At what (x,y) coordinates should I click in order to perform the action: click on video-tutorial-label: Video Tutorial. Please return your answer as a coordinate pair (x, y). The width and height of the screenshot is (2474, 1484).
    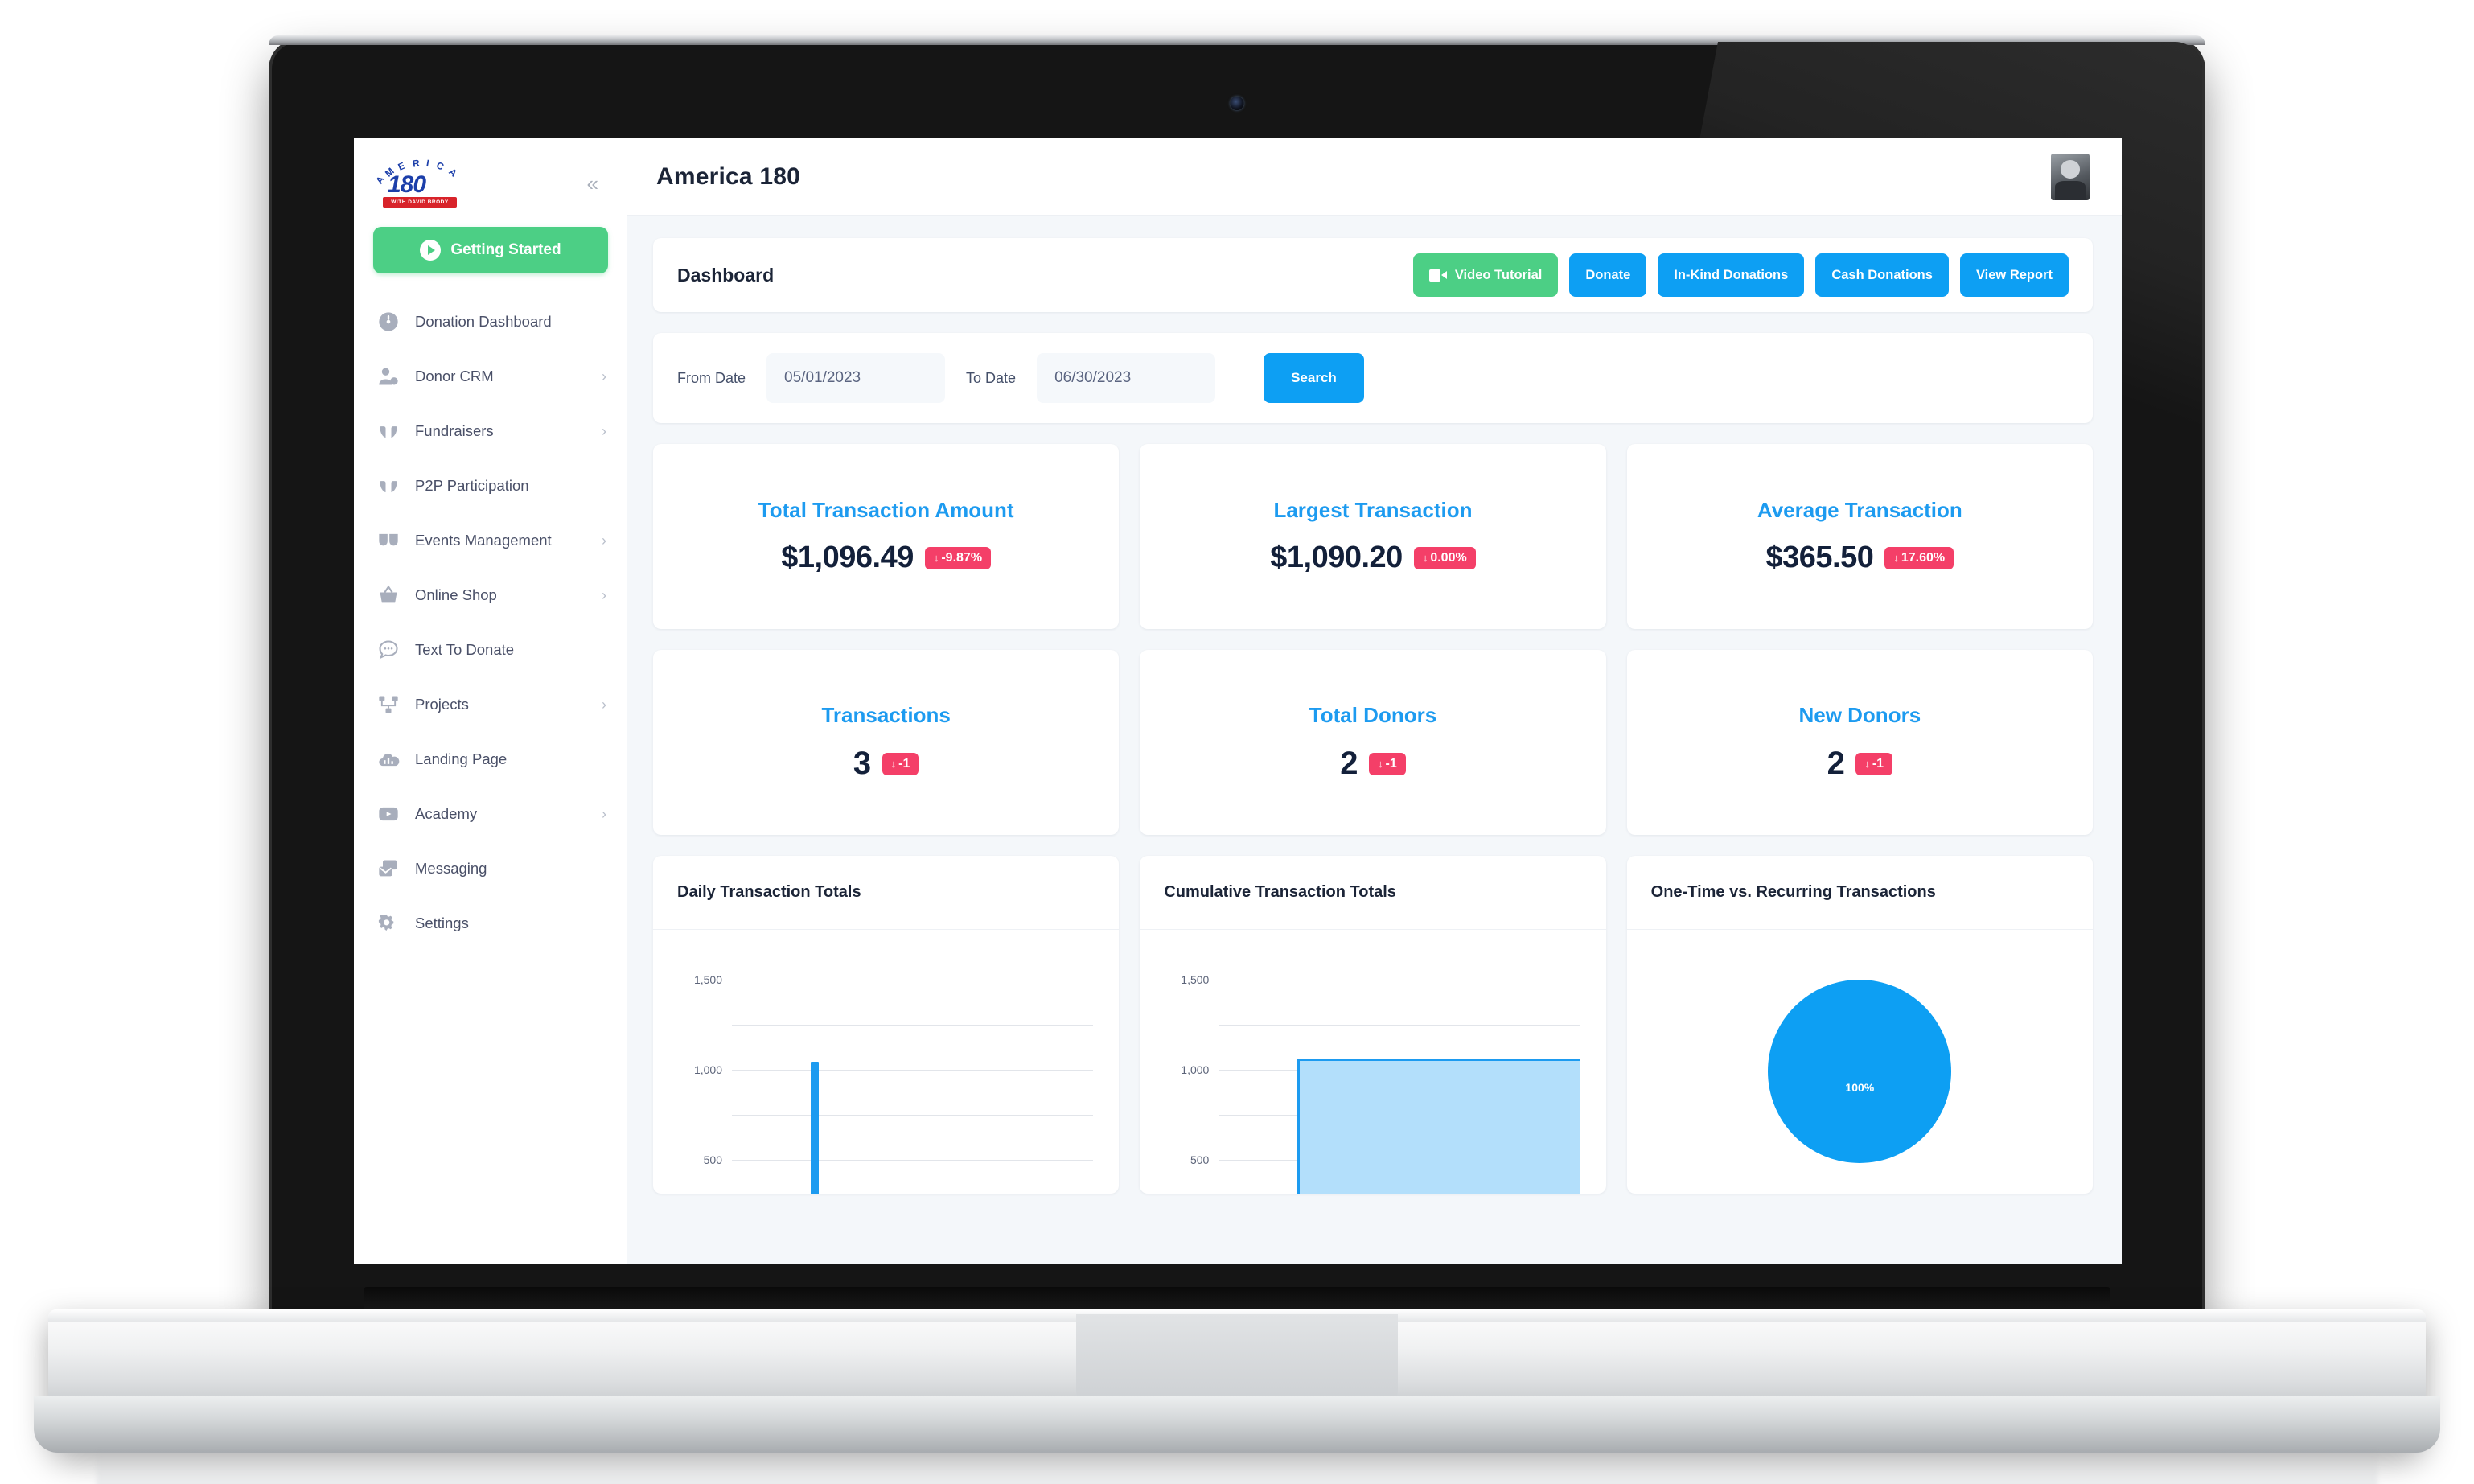
    Looking at the image, I should click on (1498, 274).